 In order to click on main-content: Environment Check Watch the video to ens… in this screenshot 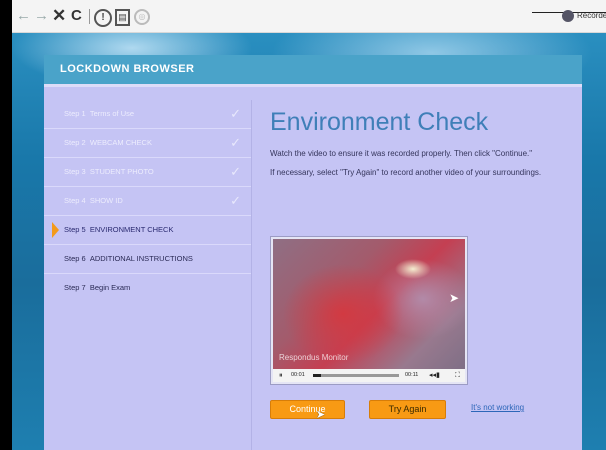, I will do `click(420, 143)`.